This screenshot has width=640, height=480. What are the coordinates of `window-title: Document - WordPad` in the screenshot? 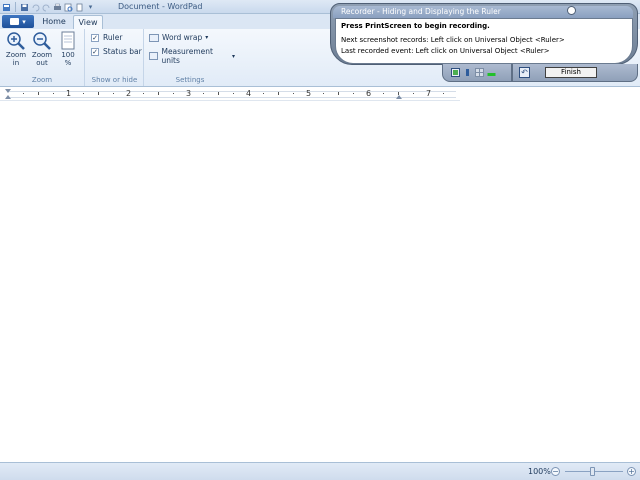 It's located at (160, 6).